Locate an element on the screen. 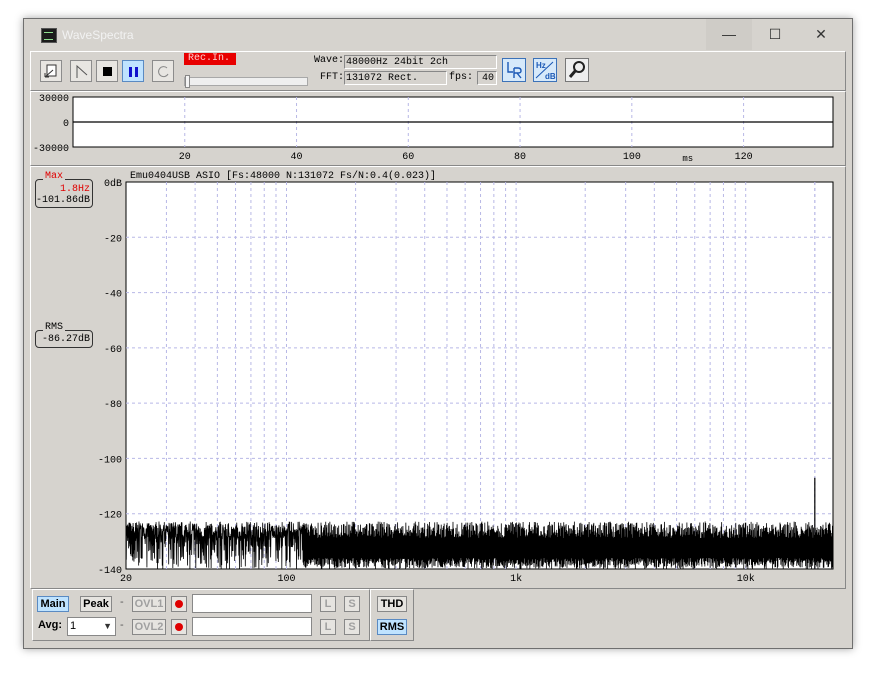 The width and height of the screenshot is (875, 675). max-level-value: -101.86dB is located at coordinates (62, 200).